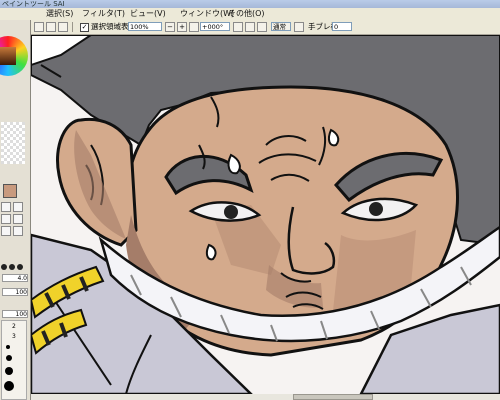  I want to click on brush-size-label: 2, so click(14, 326).